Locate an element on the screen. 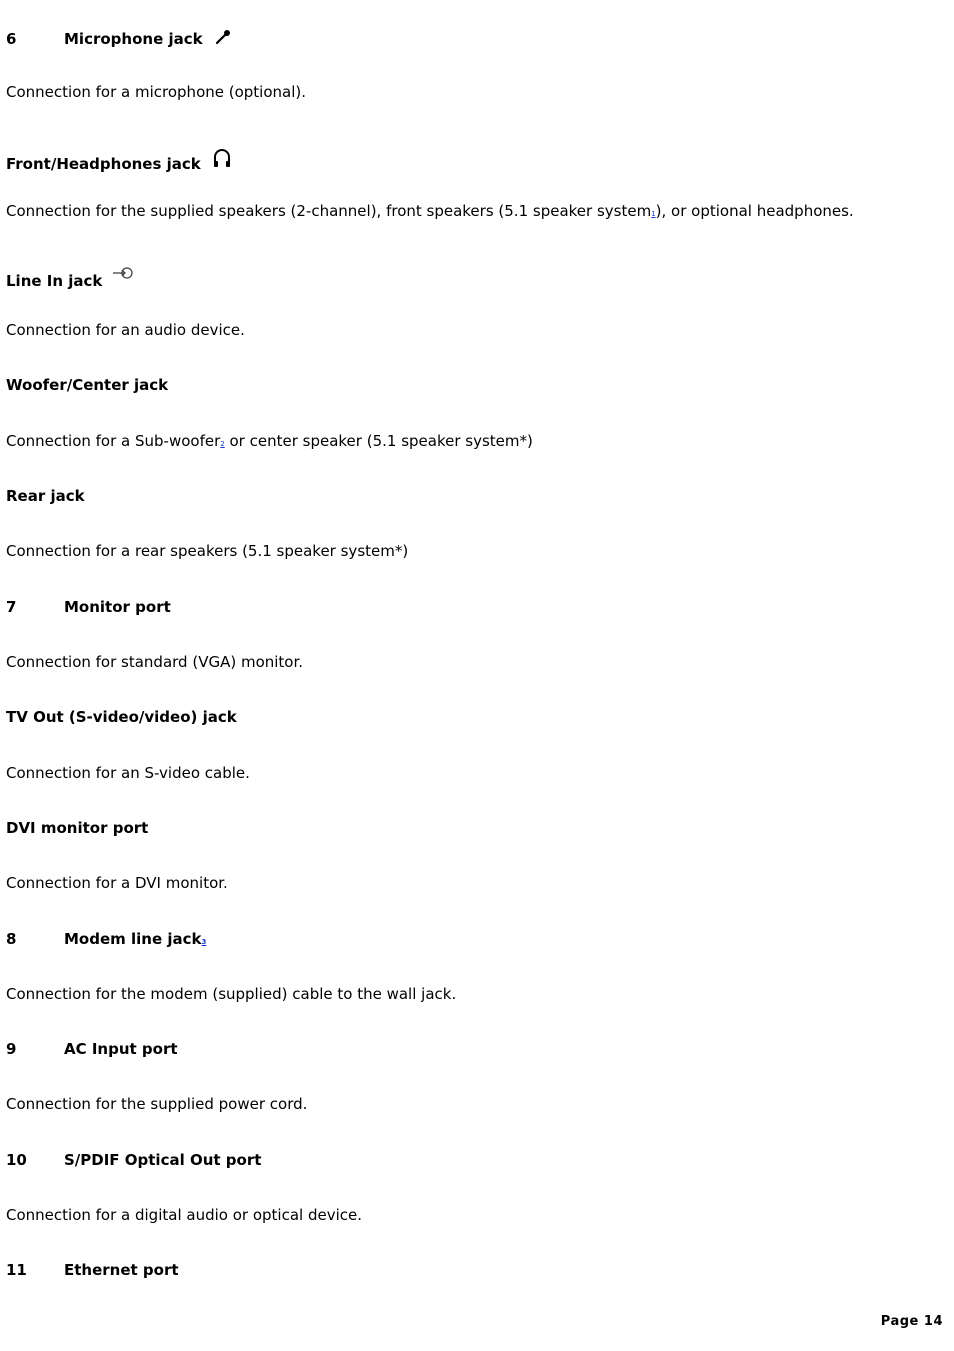  heading-headphones-jack: Front/Headphones jack is located at coordinates (119, 160).